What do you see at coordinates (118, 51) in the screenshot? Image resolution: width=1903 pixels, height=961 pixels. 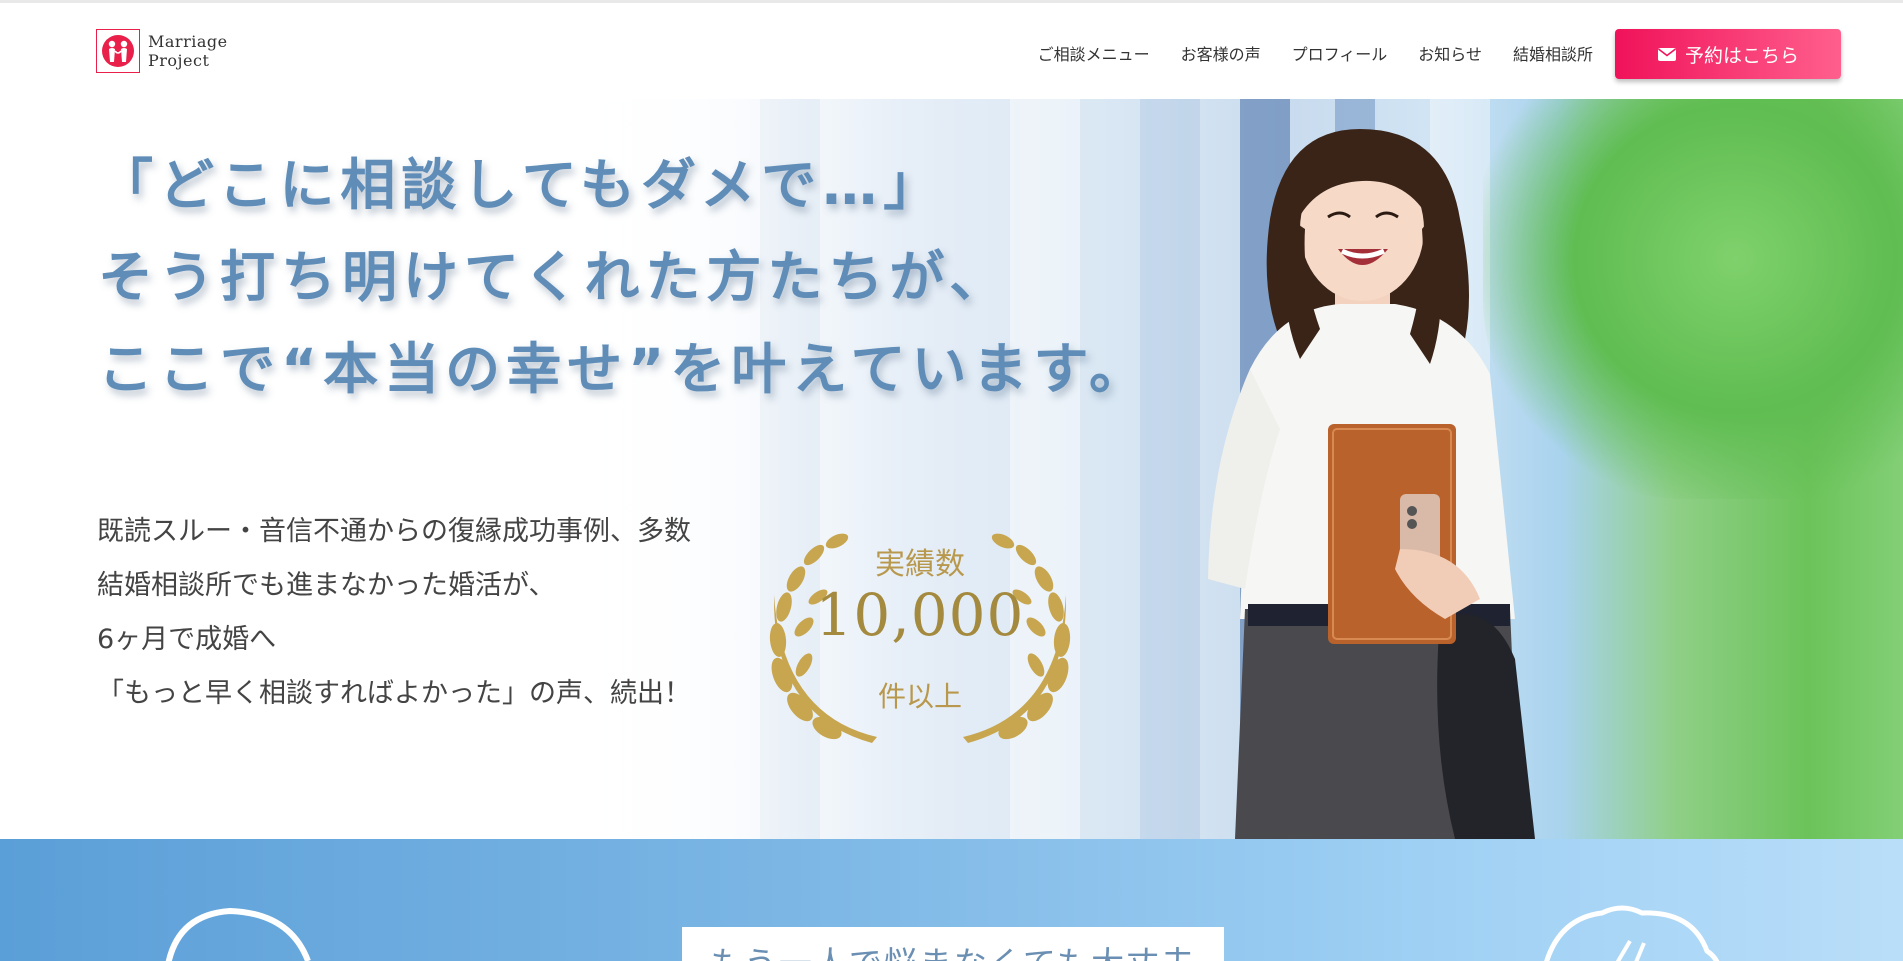 I see `logo-mark-icon` at bounding box center [118, 51].